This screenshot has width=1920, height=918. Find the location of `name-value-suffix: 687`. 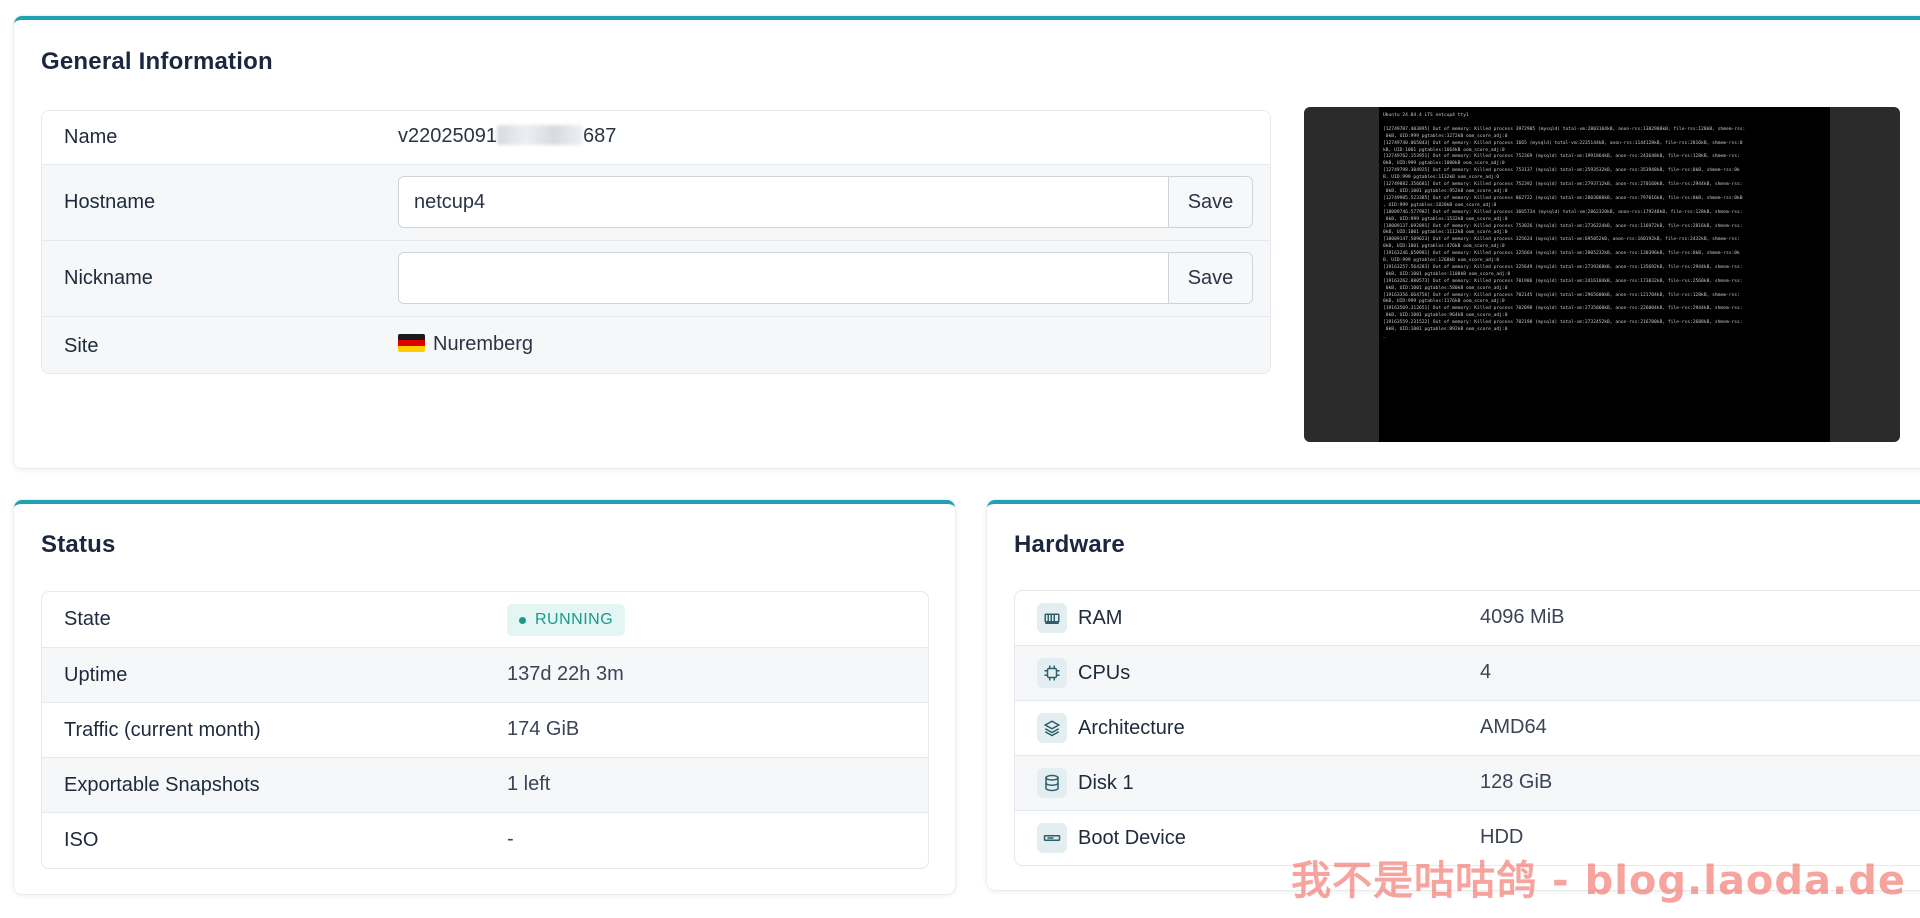

name-value-suffix: 687 is located at coordinates (599, 136).